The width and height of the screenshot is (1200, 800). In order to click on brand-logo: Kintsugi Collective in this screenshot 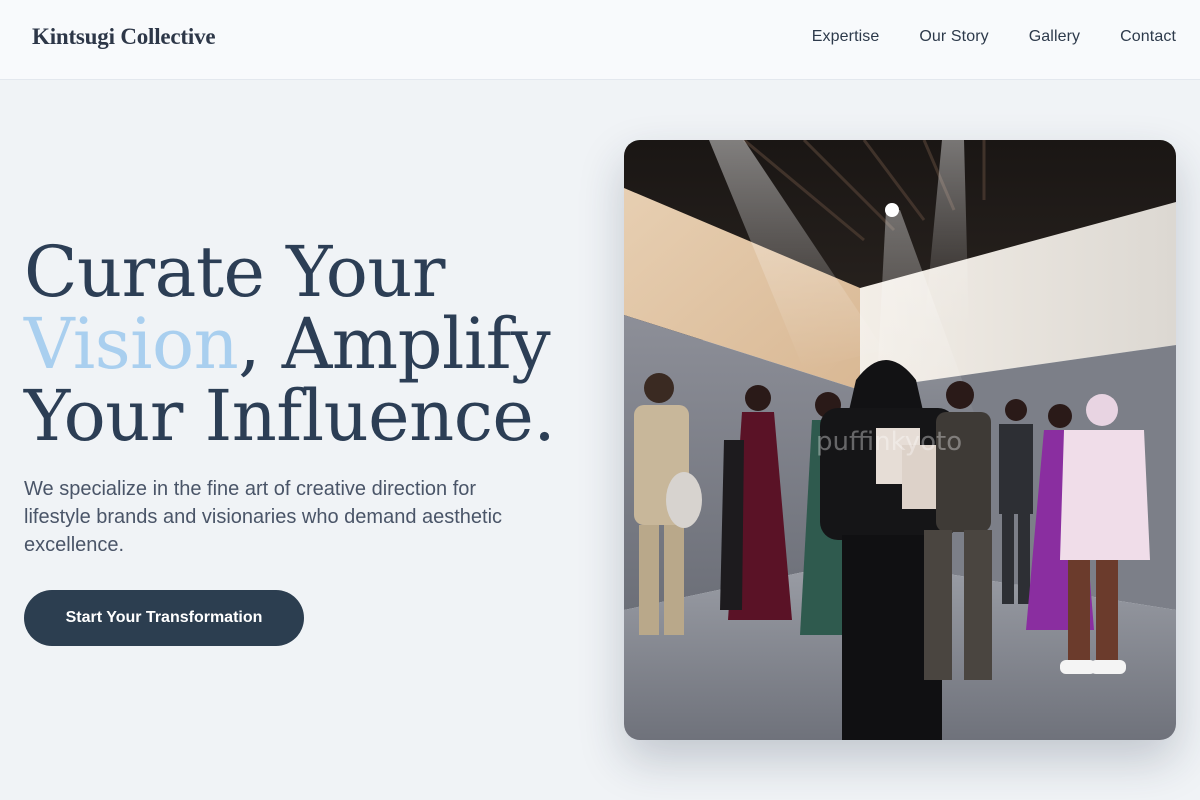, I will do `click(124, 37)`.